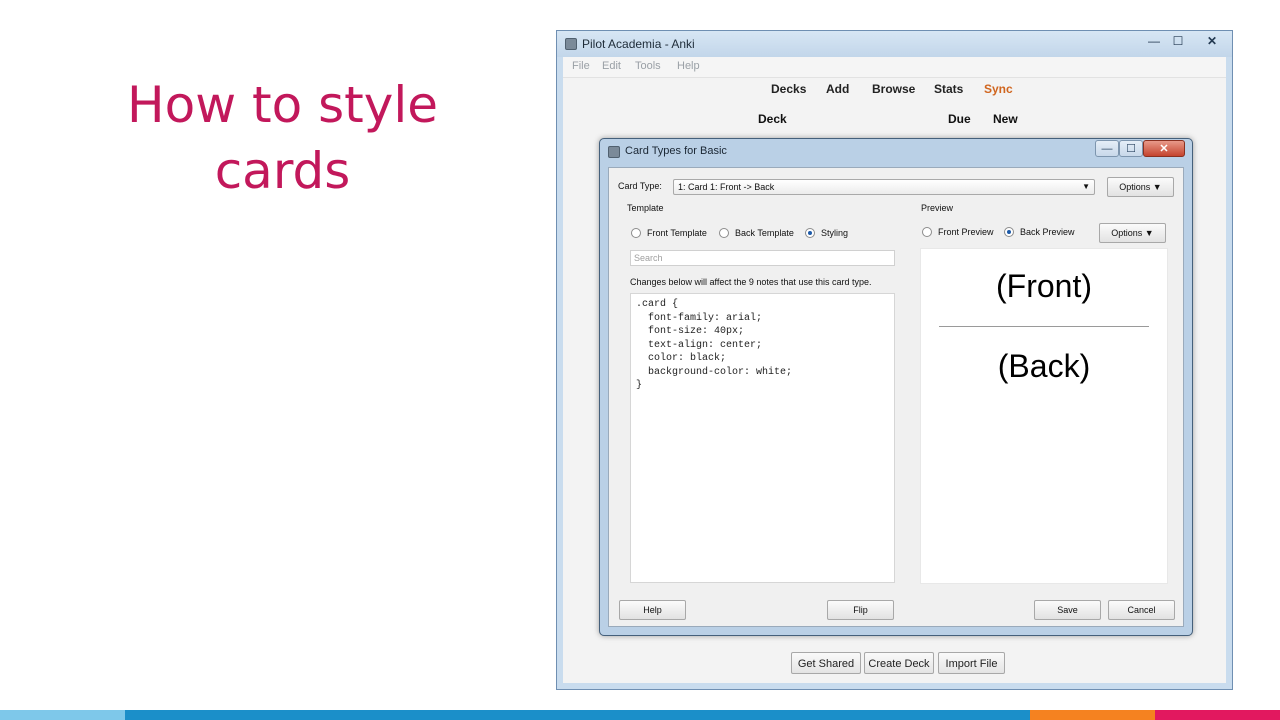 The width and height of the screenshot is (1280, 720). I want to click on slide-title-line1: How to style, so click(282, 105).